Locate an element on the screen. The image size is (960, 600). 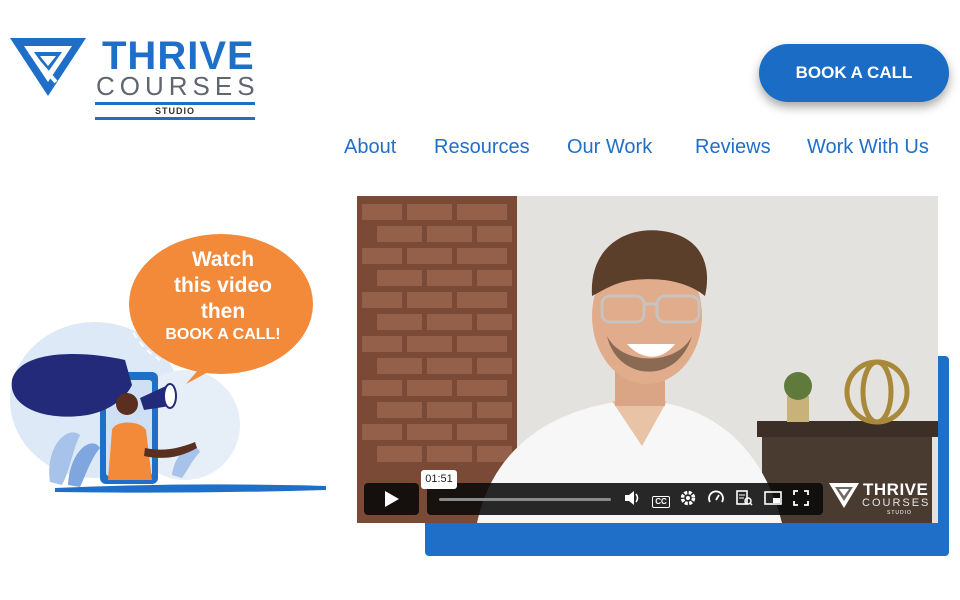
video-progress-bar is located at coordinates (525, 499).